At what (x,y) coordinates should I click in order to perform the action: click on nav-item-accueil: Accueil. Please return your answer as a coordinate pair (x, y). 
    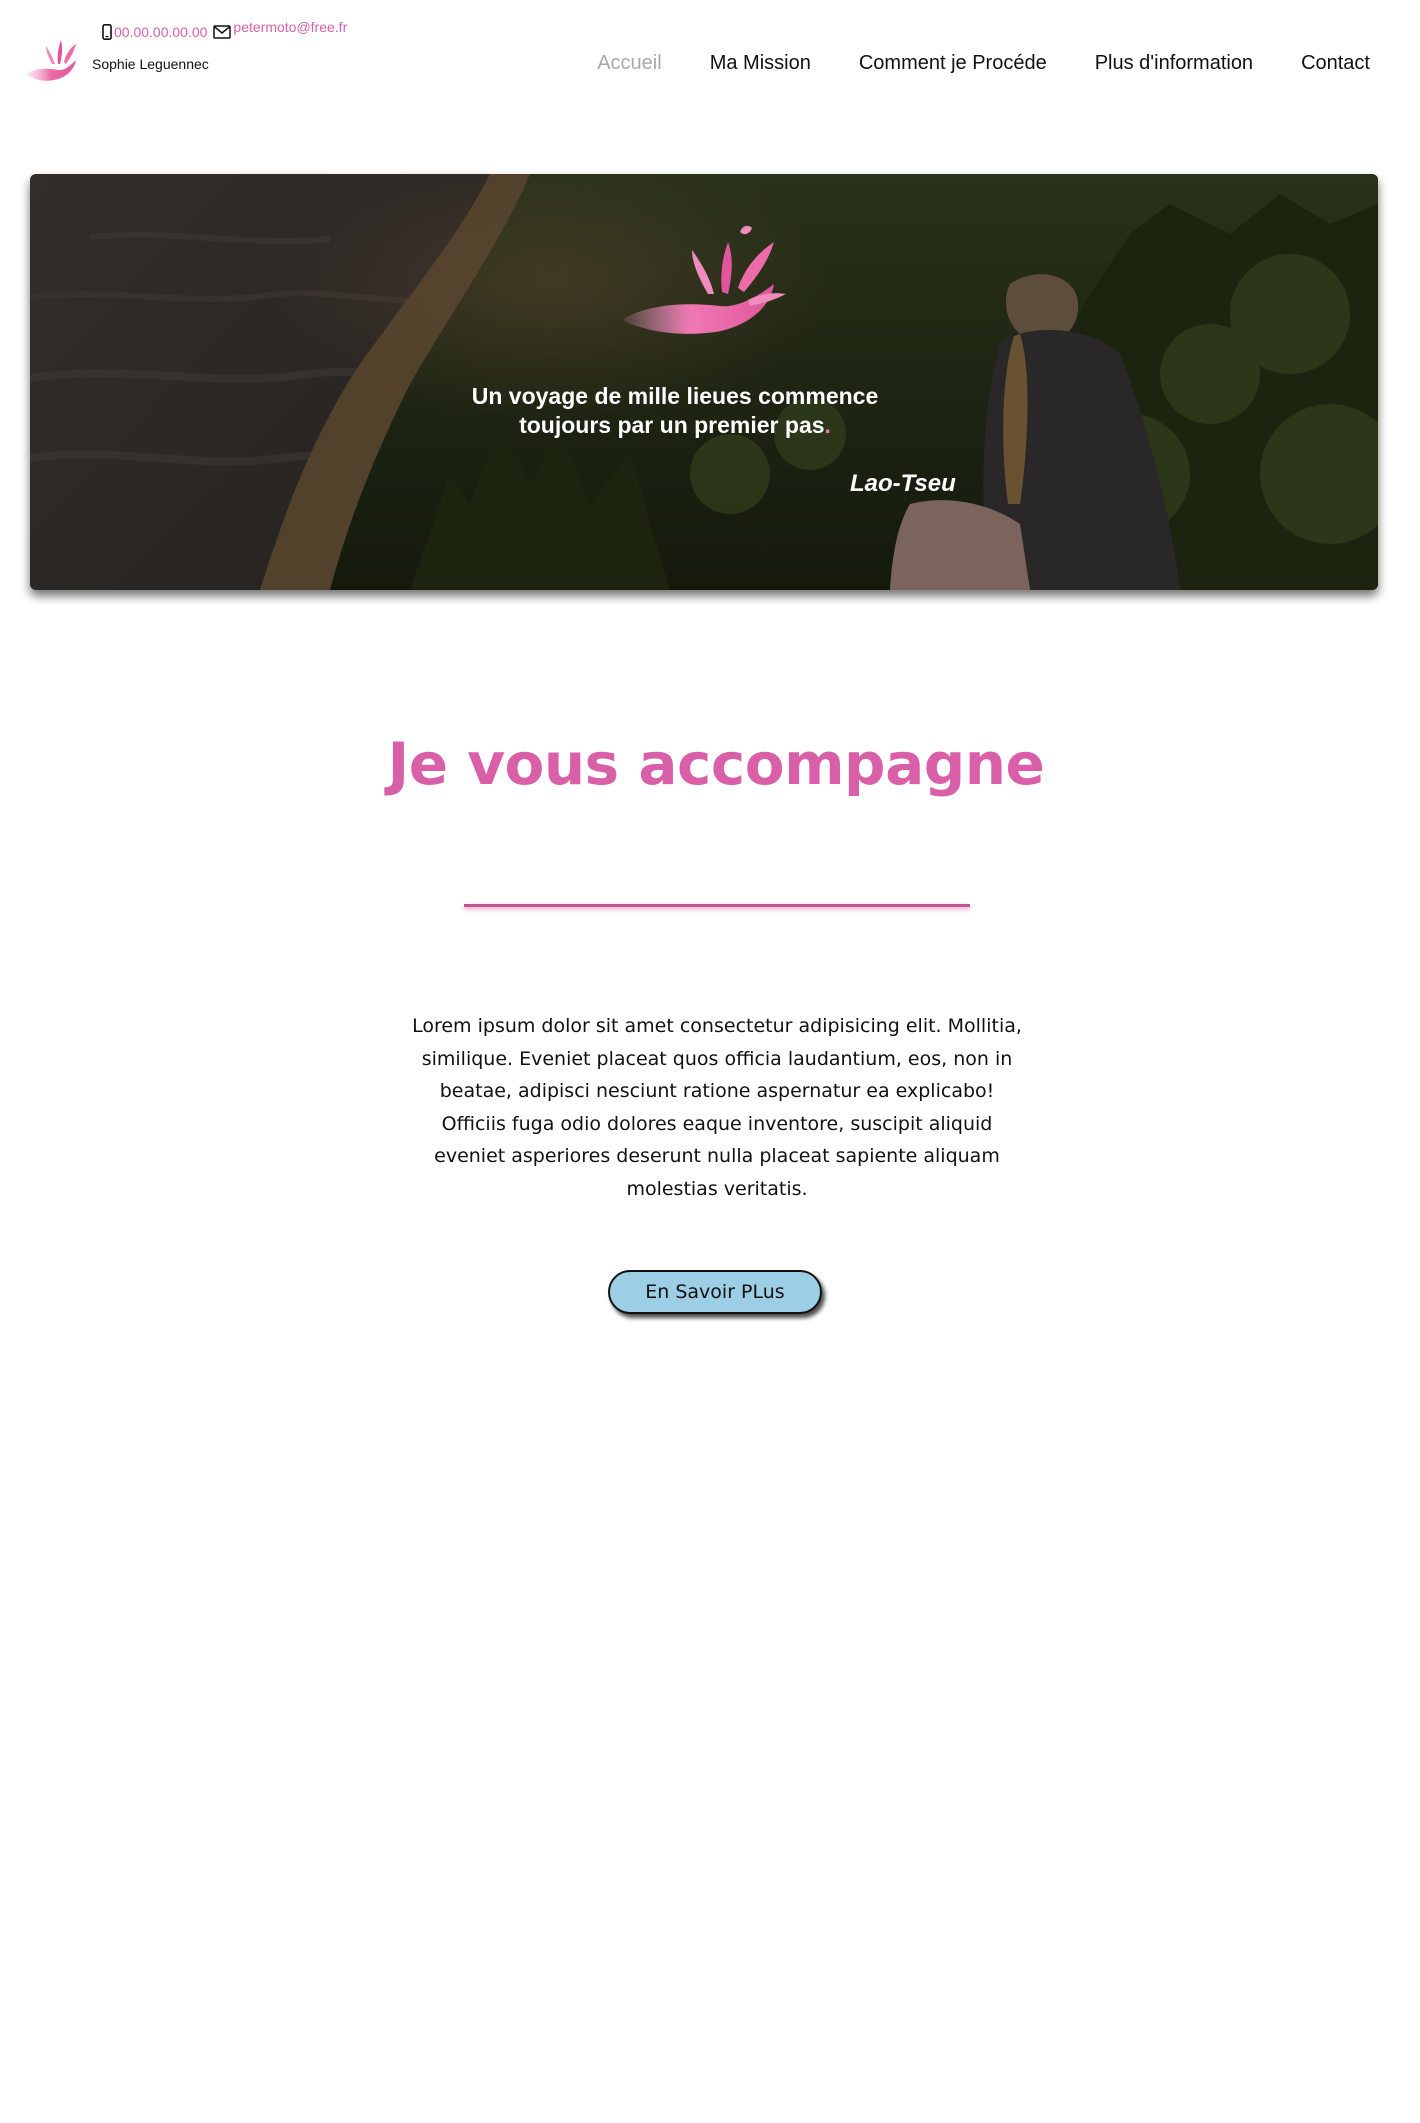
    Looking at the image, I should click on (629, 63).